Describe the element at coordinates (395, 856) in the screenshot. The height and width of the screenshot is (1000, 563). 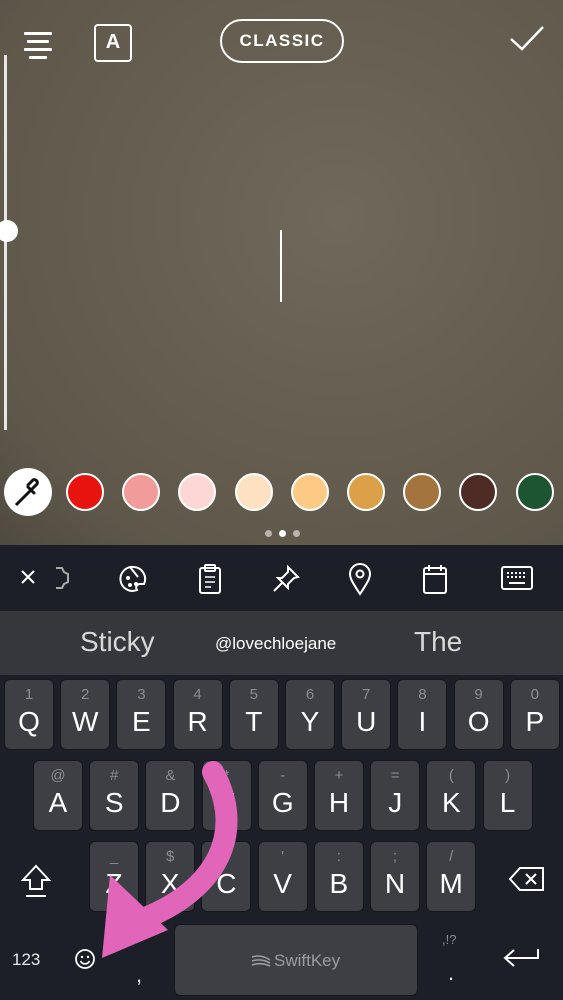
I see `key-hint: ;` at that location.